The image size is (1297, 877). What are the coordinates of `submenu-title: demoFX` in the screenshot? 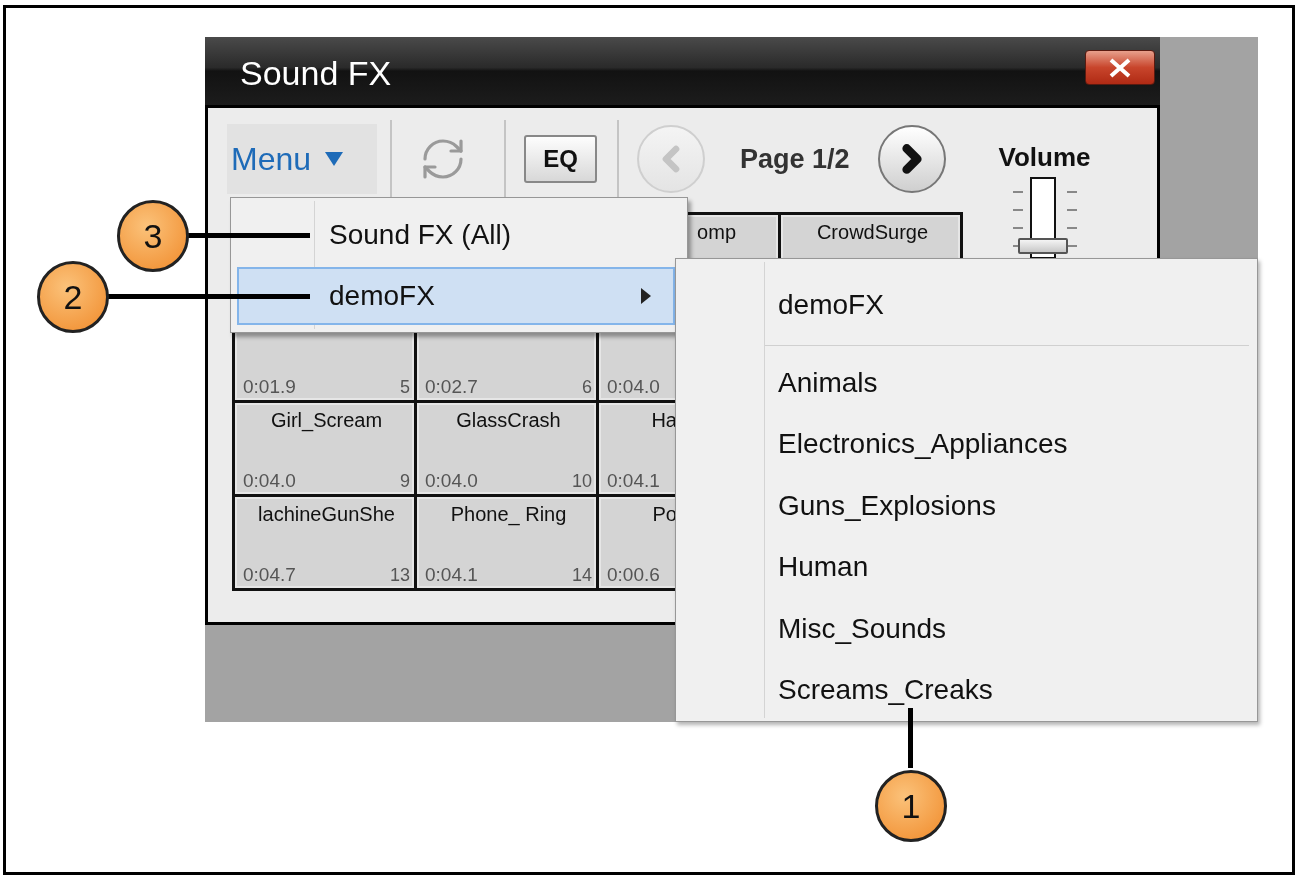 It's located at (831, 305).